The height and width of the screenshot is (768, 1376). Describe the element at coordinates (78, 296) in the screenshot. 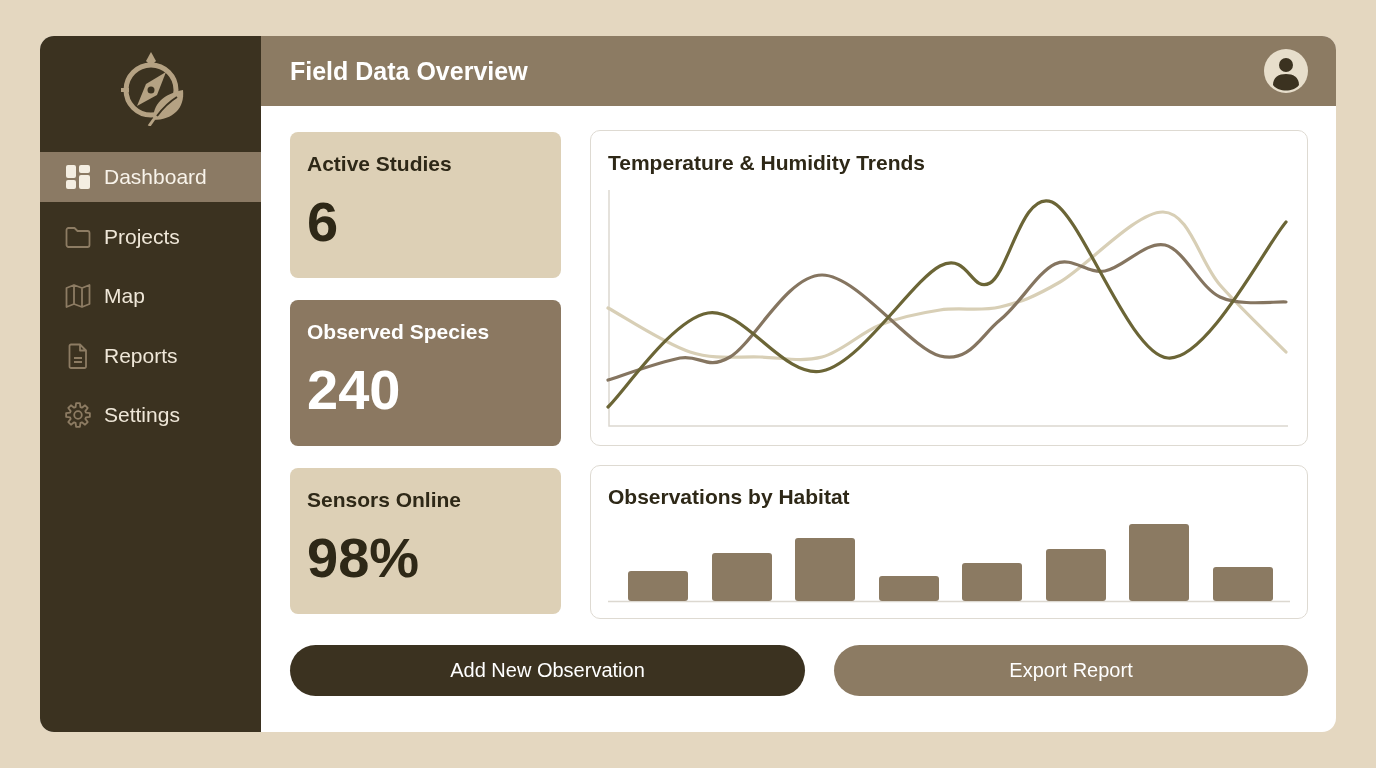

I see `map-icon` at that location.